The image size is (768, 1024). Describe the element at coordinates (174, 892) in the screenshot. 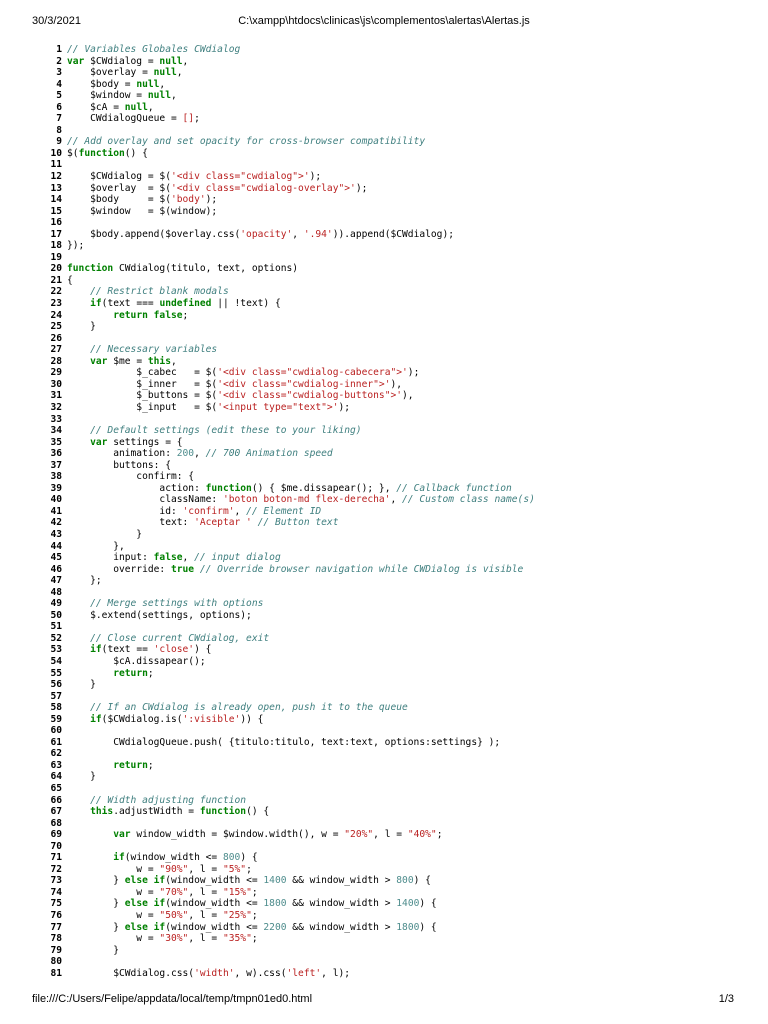

I see `code-token: "70%"` at that location.